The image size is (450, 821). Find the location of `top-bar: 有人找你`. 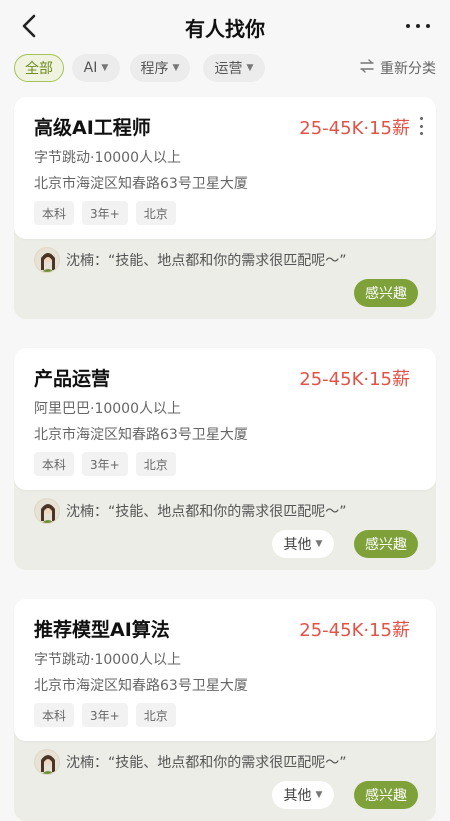

top-bar: 有人找你 is located at coordinates (225, 26).